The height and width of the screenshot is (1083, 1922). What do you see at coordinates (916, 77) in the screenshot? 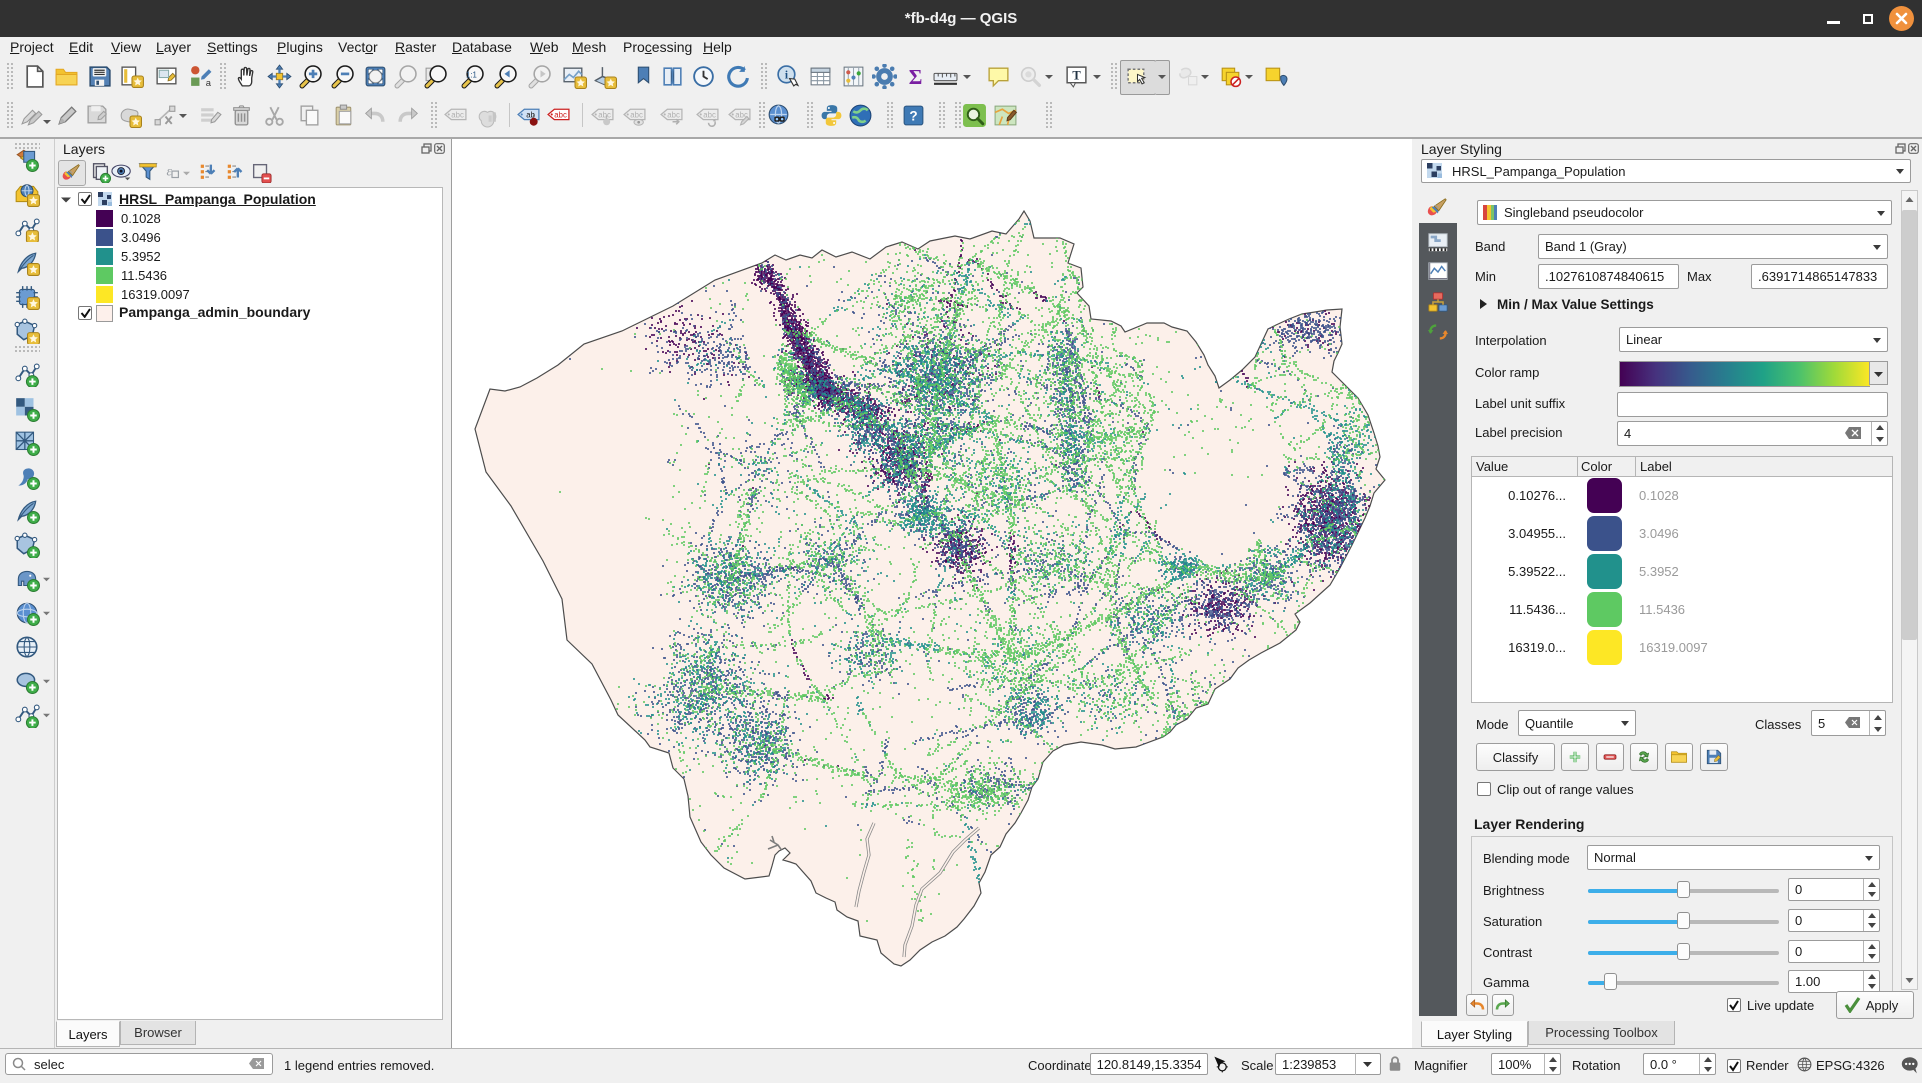
I see `svg-text: Σ` at bounding box center [916, 77].